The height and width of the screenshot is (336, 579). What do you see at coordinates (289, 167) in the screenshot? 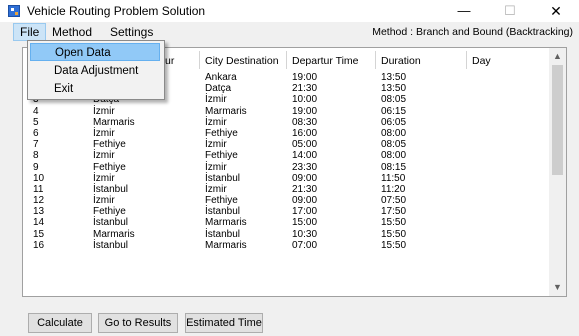
I see `table-row: 9 Fethiye İzmir 23:30 08:15` at bounding box center [289, 167].